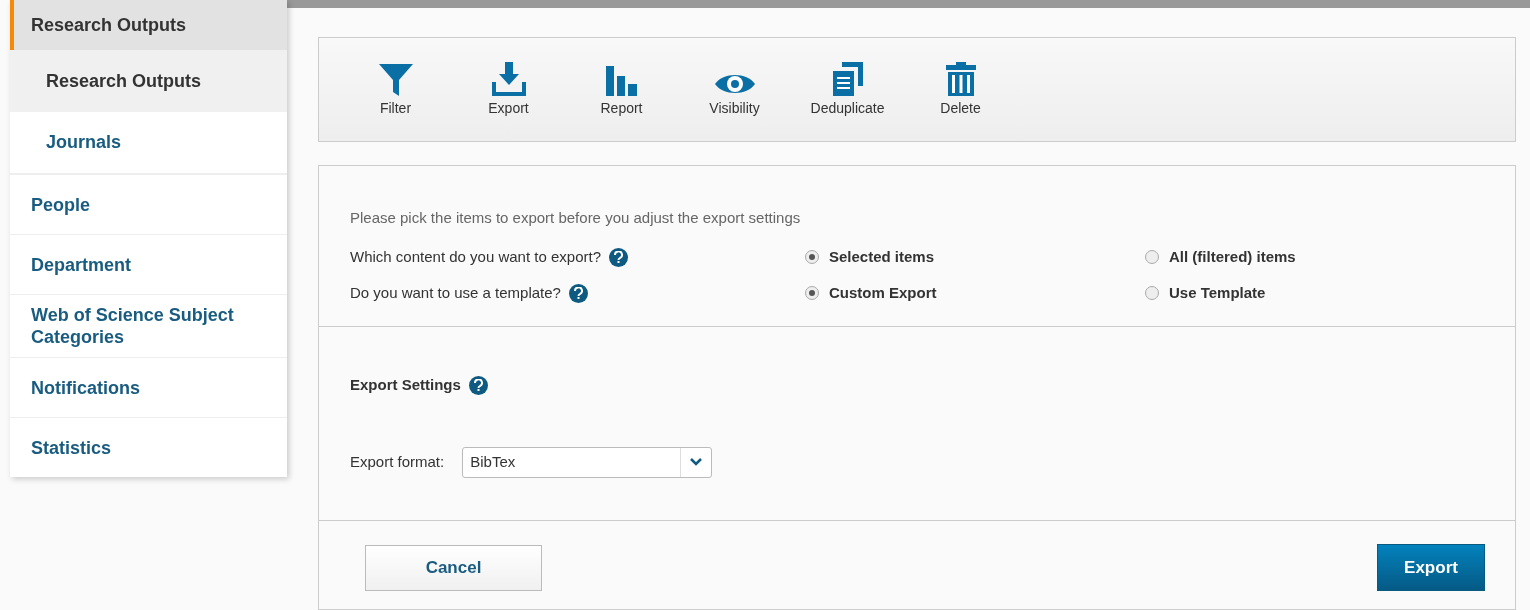 The image size is (1530, 610). Describe the element at coordinates (1431, 567) in the screenshot. I see `export-button: Export` at that location.